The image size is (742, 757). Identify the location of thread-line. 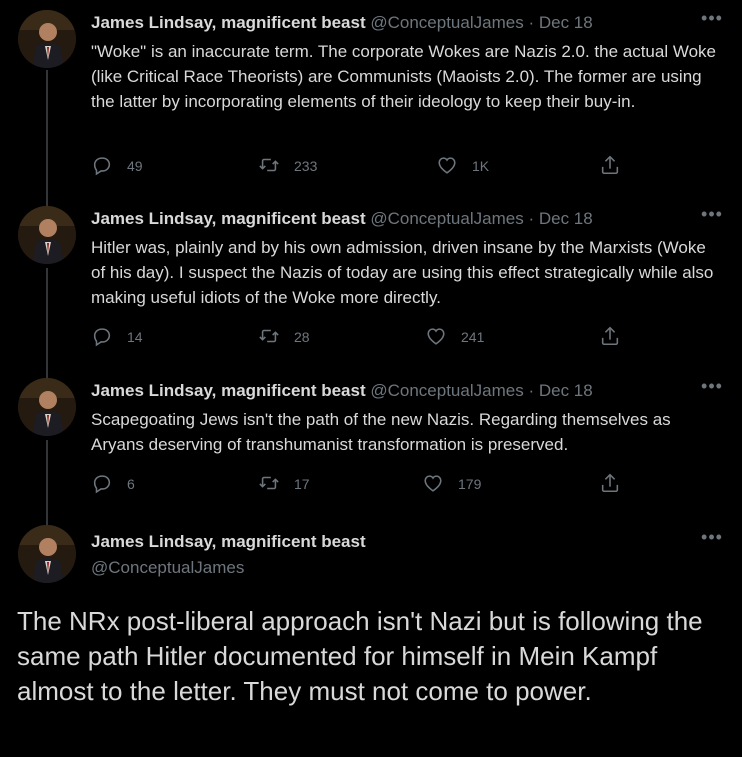
(47, 140).